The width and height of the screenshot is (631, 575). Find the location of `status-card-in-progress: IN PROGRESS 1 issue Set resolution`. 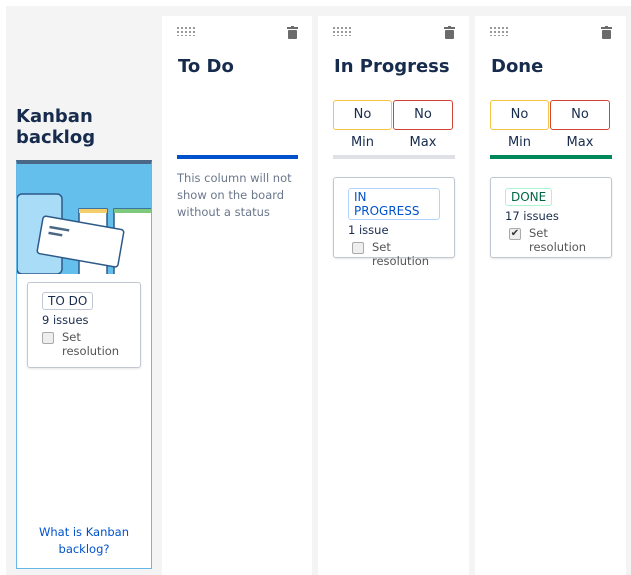

status-card-in-progress: IN PROGRESS 1 issue Set resolution is located at coordinates (394, 222).